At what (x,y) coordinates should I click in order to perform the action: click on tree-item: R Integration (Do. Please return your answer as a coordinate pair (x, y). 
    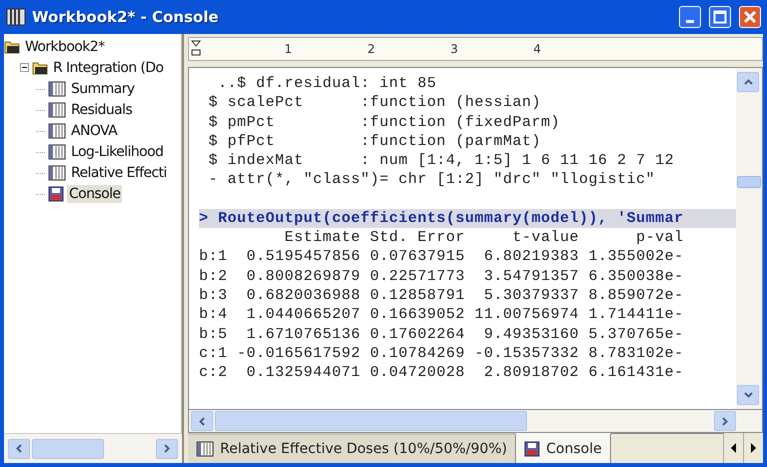
    Looking at the image, I should click on (108, 67).